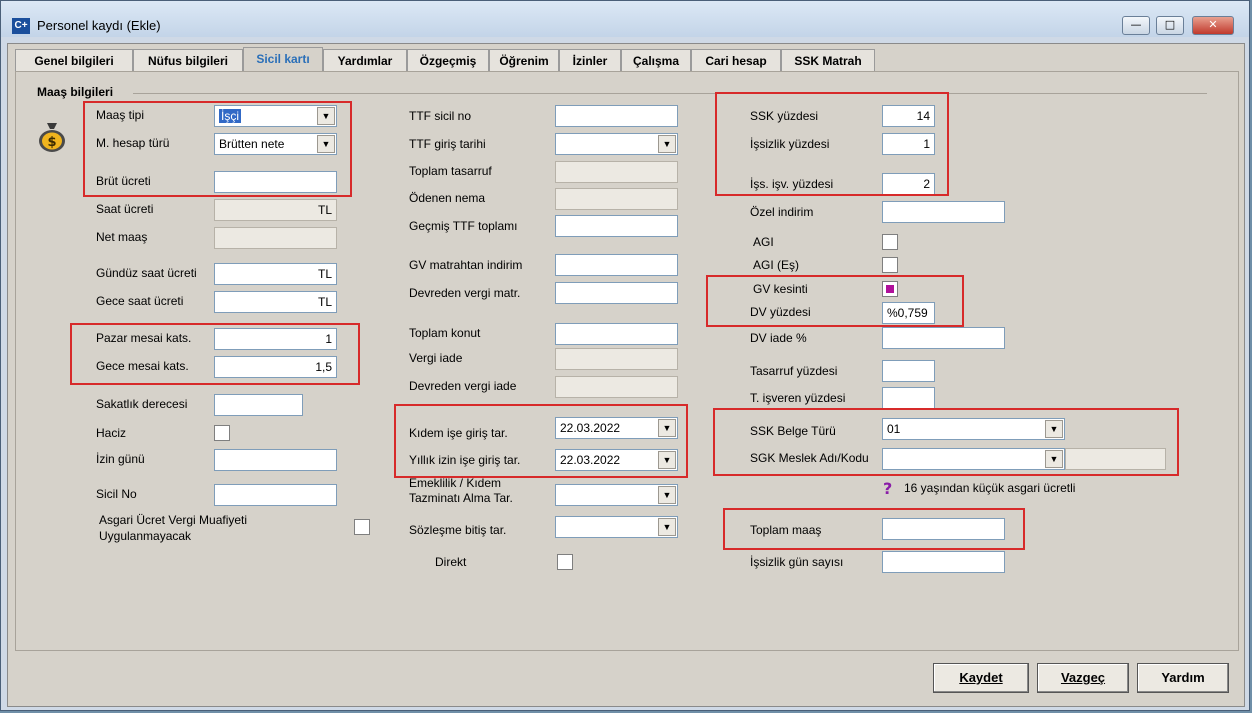 The height and width of the screenshot is (713, 1252). What do you see at coordinates (656, 60) in the screenshot?
I see `tab-calisma: Çalışma` at bounding box center [656, 60].